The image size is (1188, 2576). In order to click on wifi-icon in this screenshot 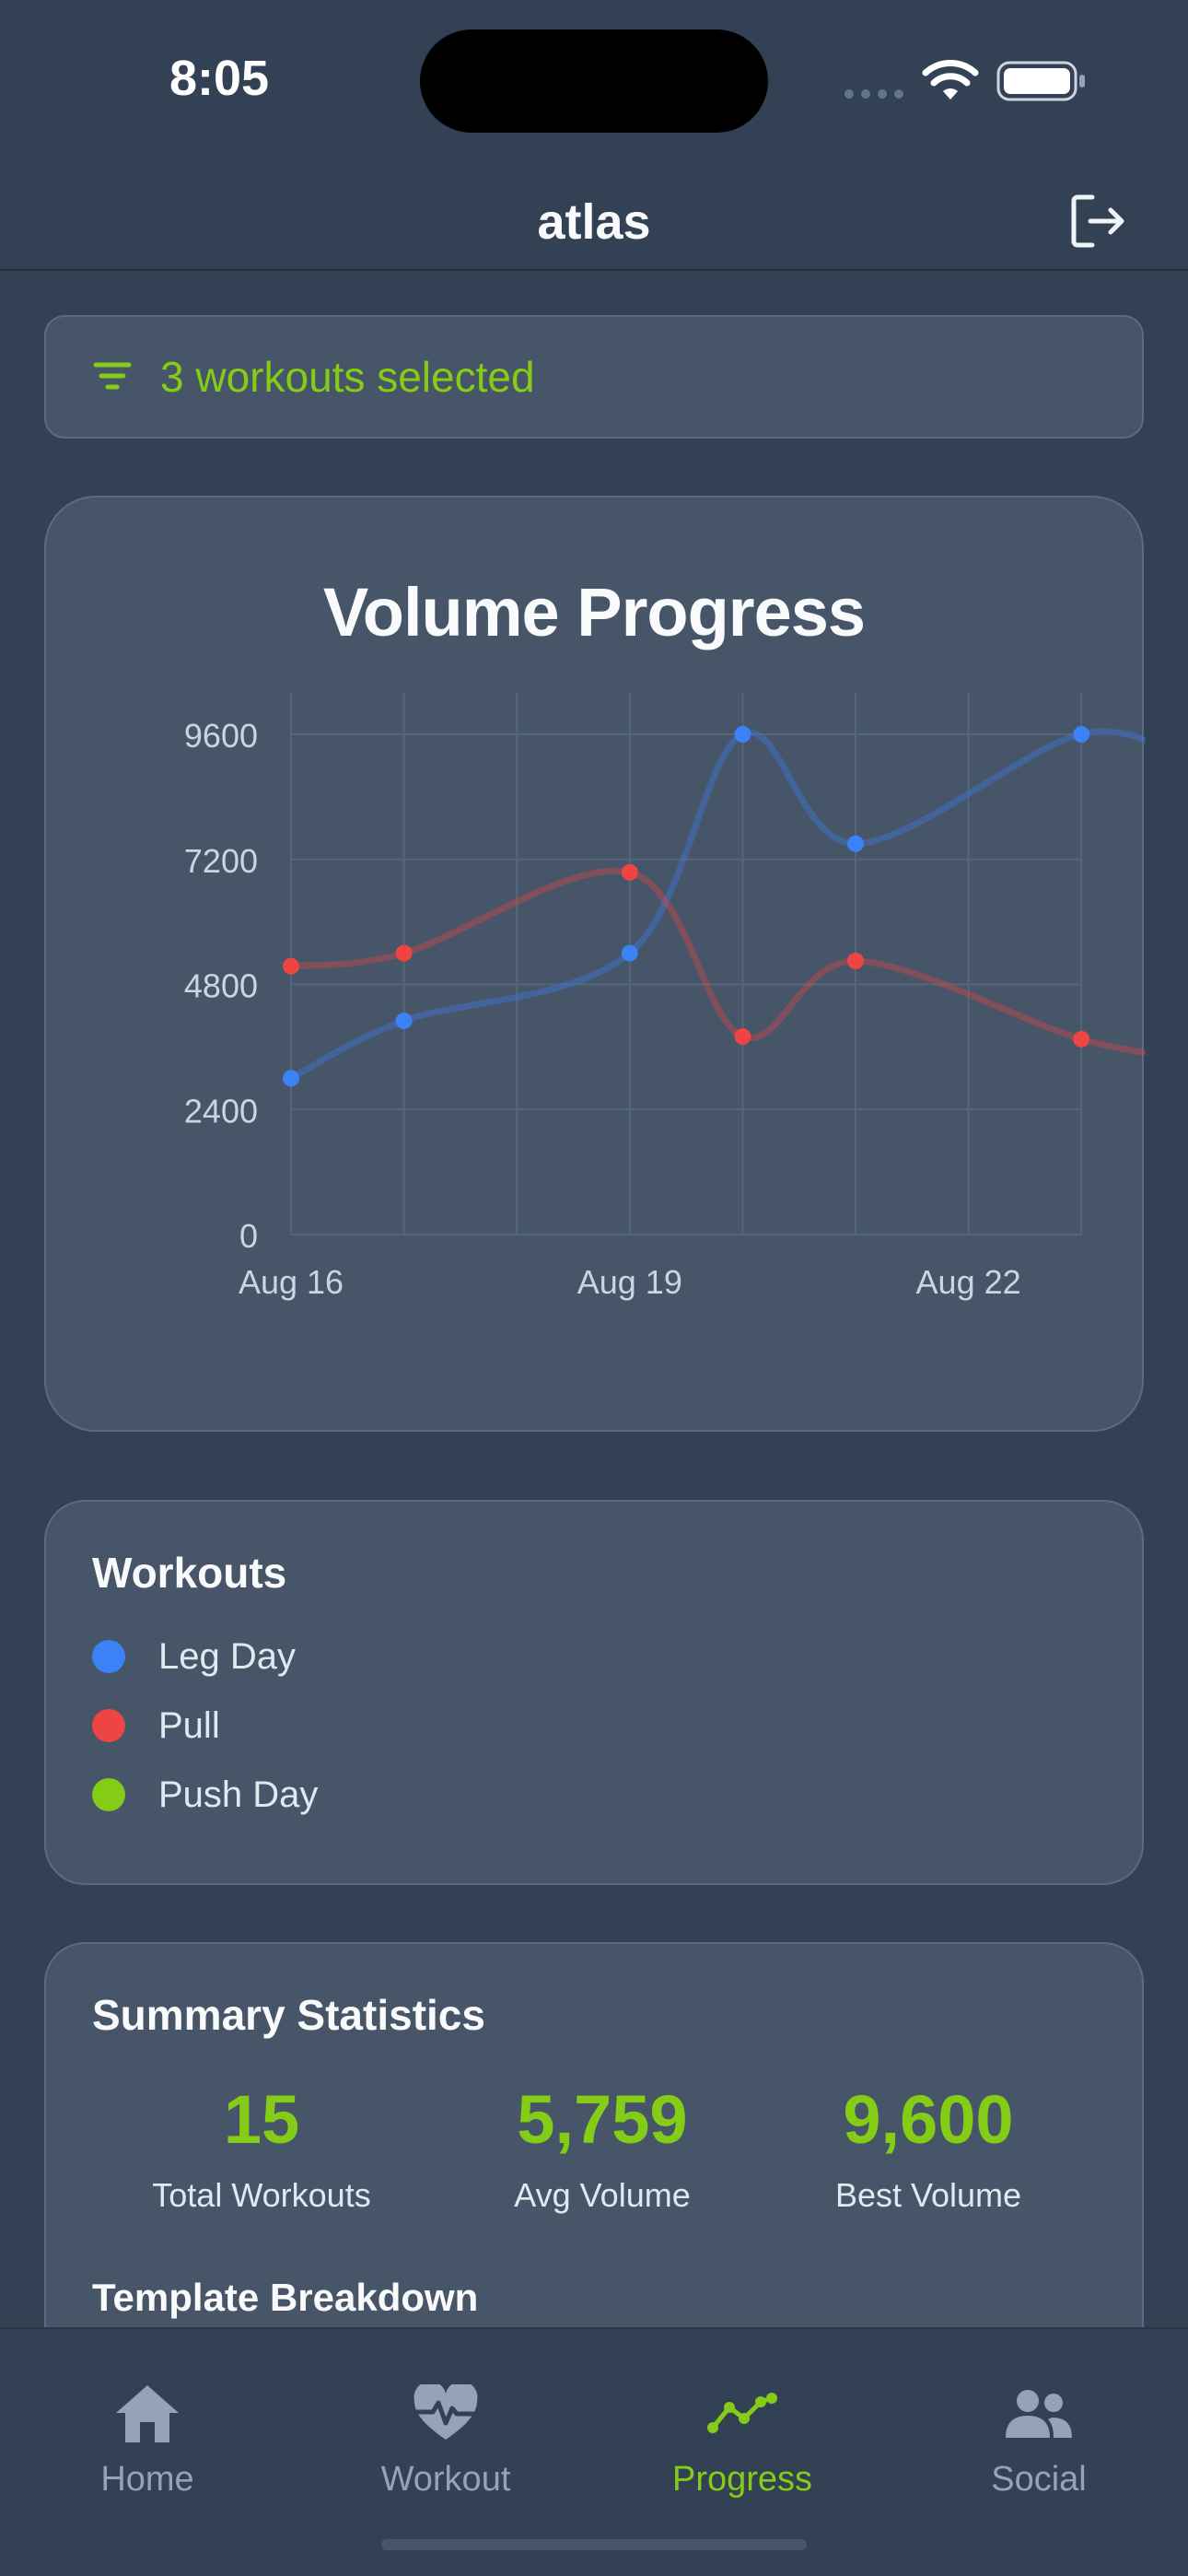, I will do `click(951, 80)`.